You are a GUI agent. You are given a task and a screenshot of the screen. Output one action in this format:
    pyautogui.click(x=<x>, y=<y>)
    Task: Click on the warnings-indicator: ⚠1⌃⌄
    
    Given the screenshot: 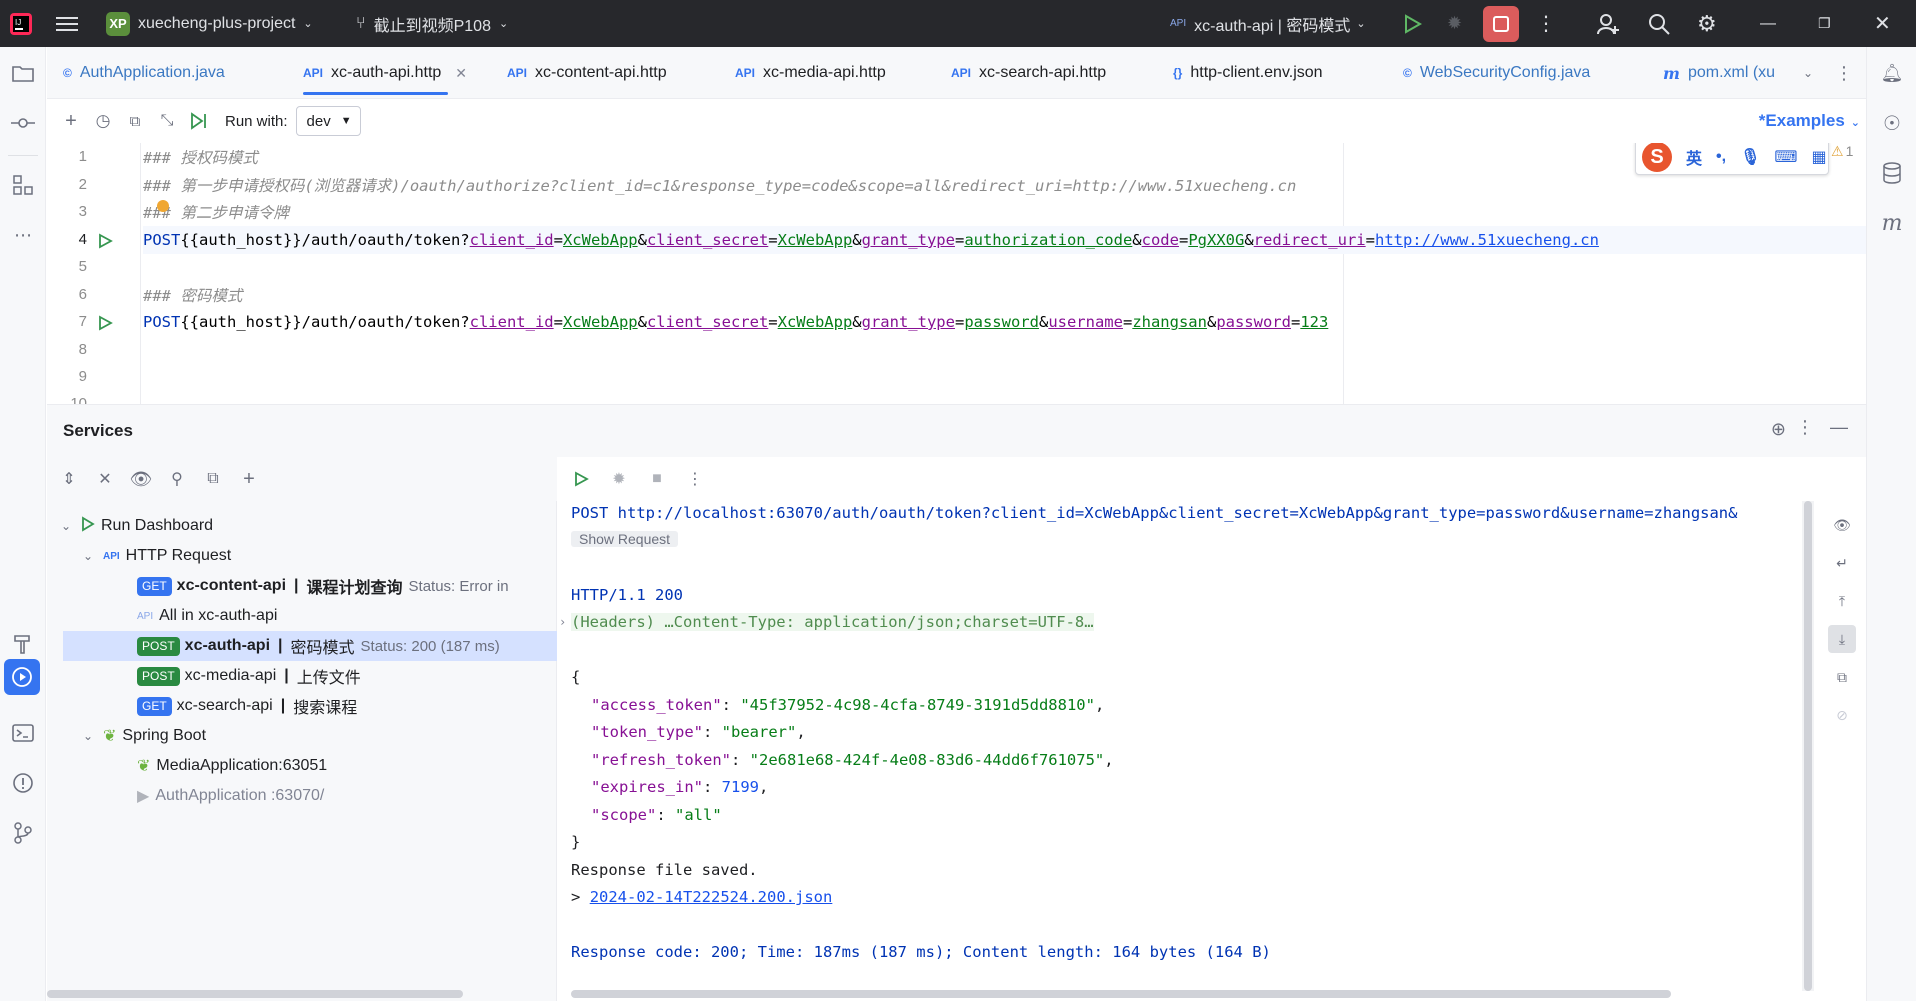 What is the action you would take?
    pyautogui.click(x=1848, y=151)
    